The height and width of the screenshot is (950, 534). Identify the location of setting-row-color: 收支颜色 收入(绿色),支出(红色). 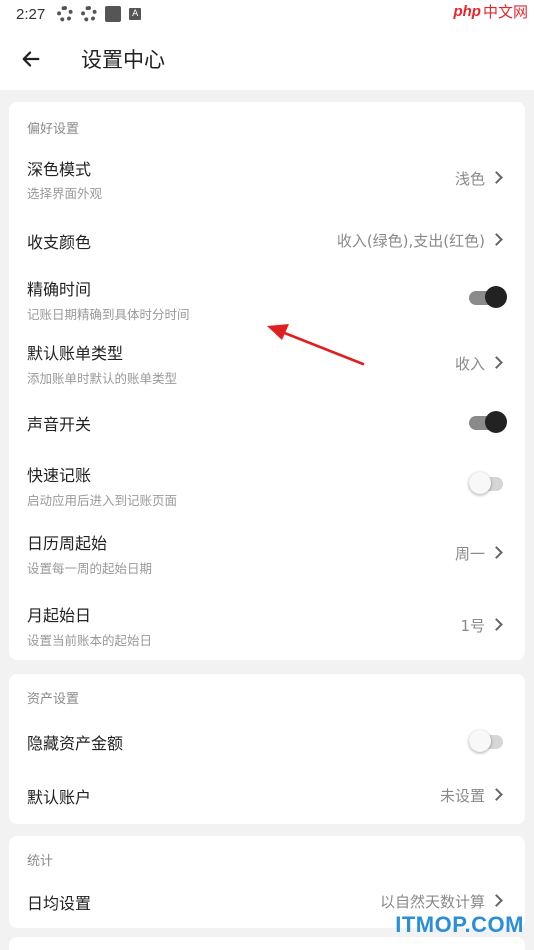
(267, 239).